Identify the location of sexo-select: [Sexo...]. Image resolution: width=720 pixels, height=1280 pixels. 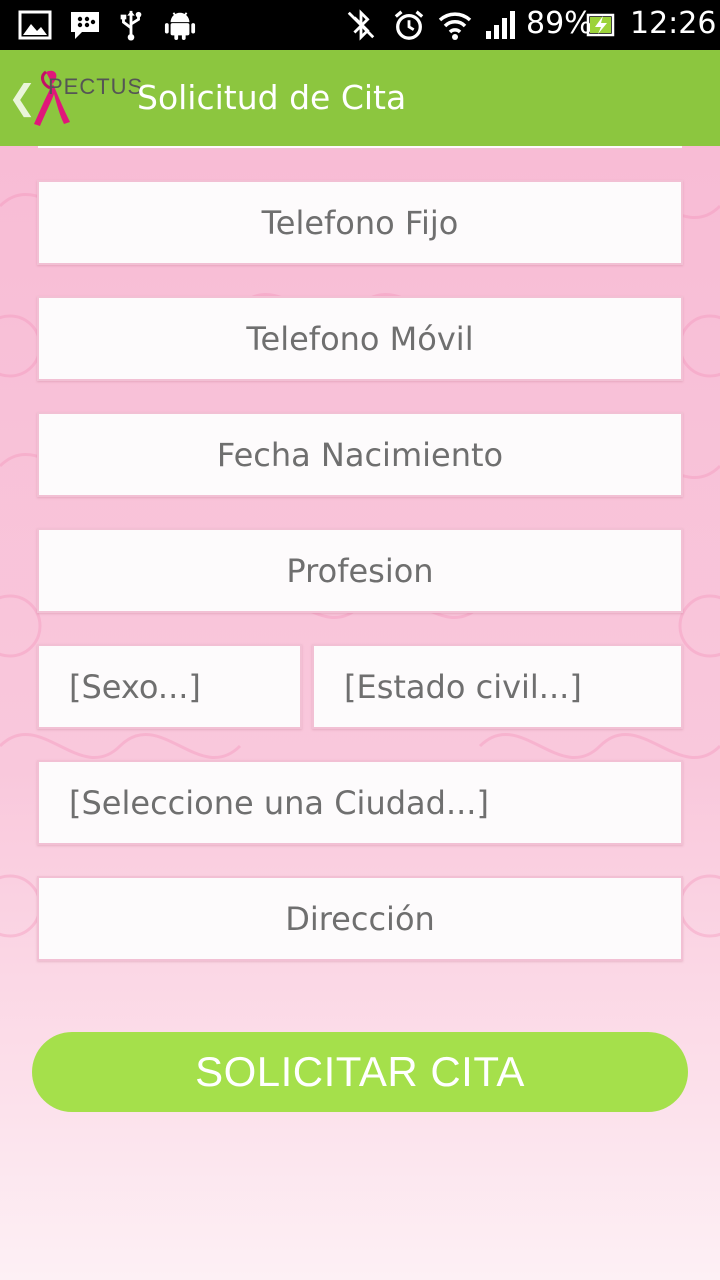
(169, 686).